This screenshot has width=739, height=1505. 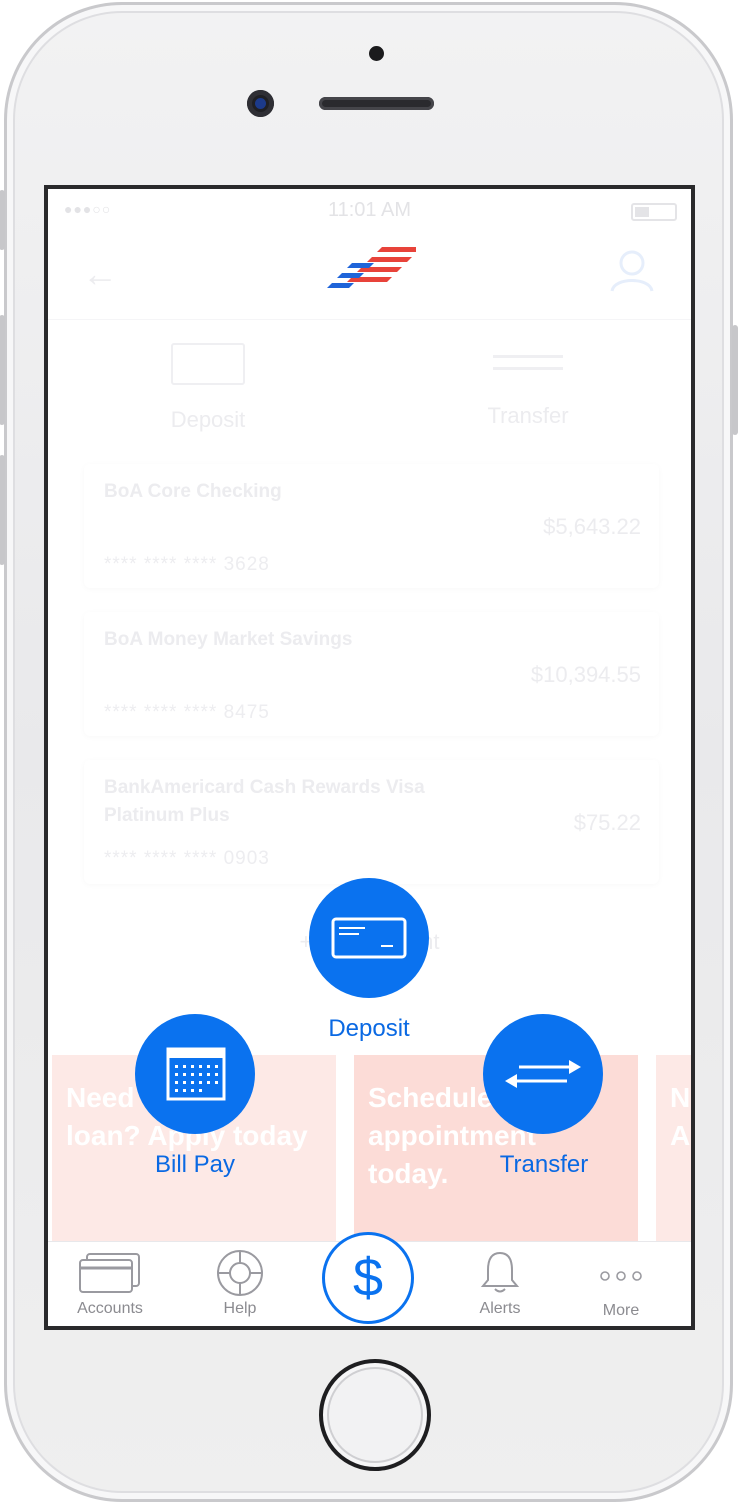 I want to click on account-number: **** **** **** 0903, so click(x=187, y=858).